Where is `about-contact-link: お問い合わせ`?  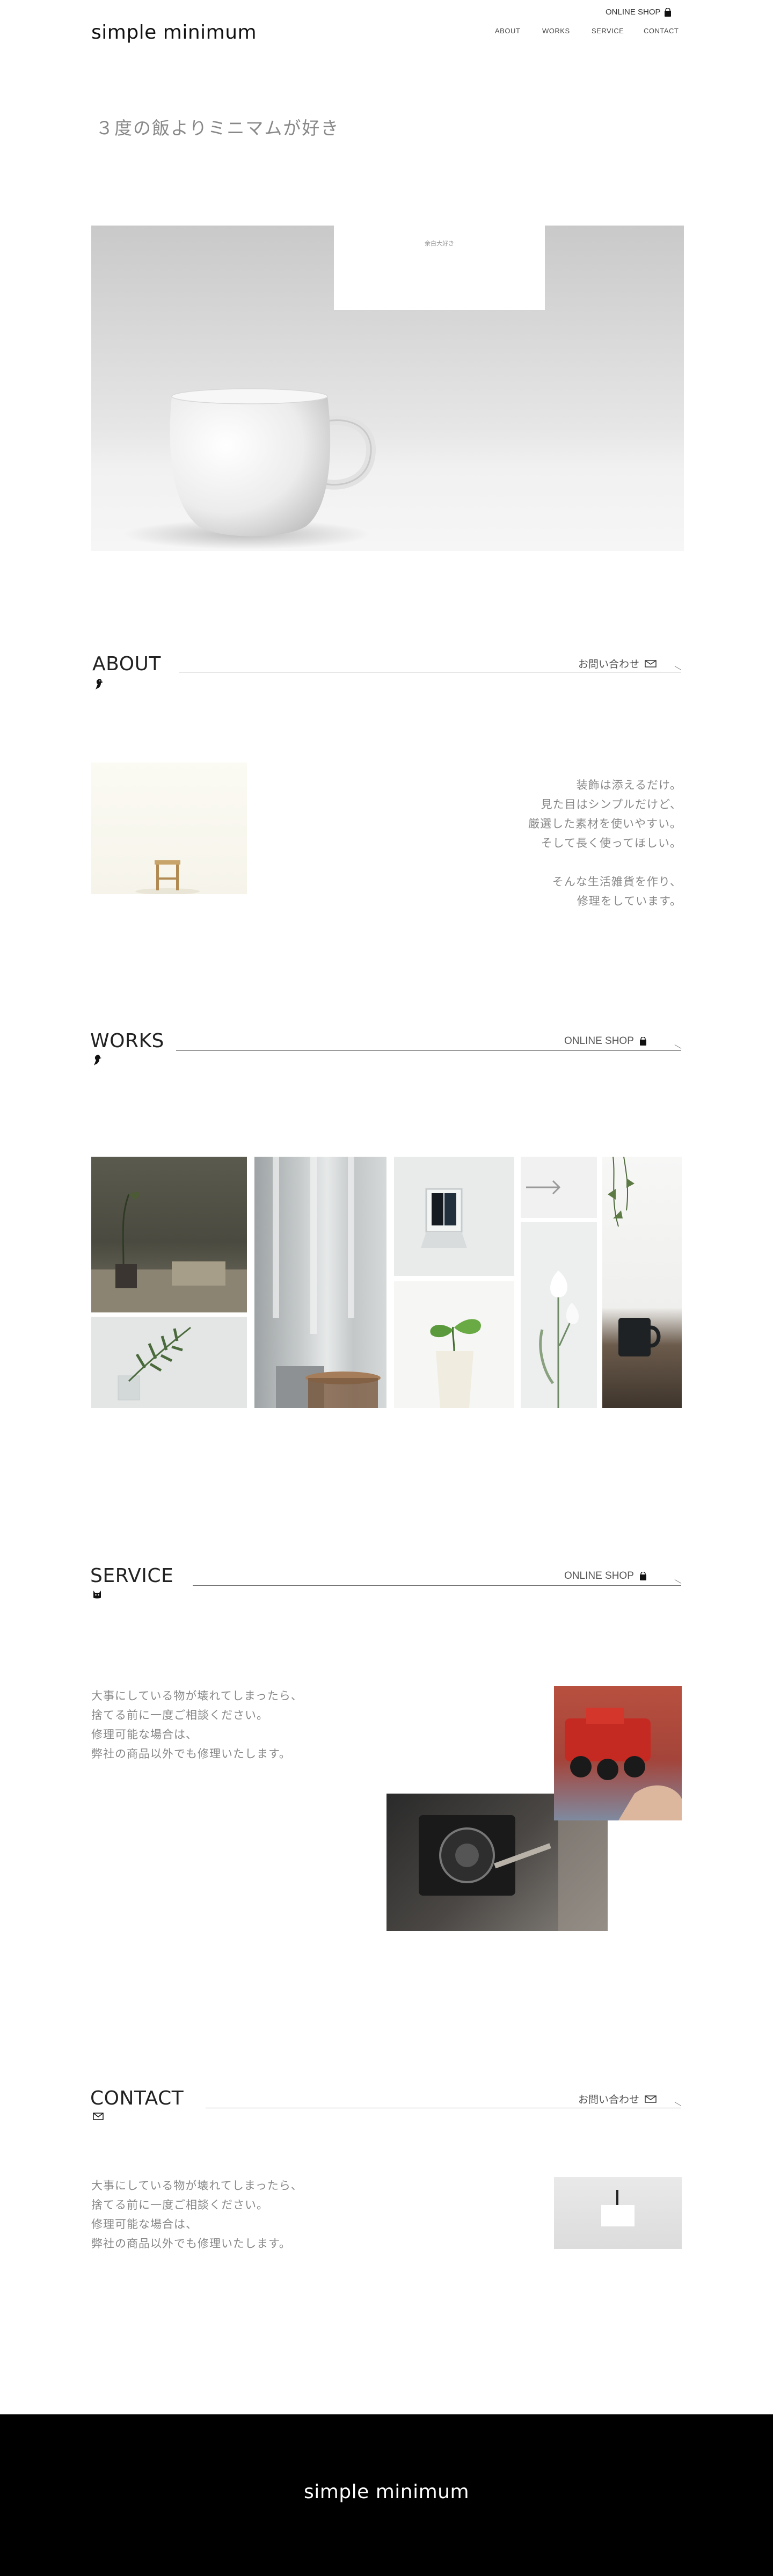 about-contact-link: お問い合わせ is located at coordinates (617, 663).